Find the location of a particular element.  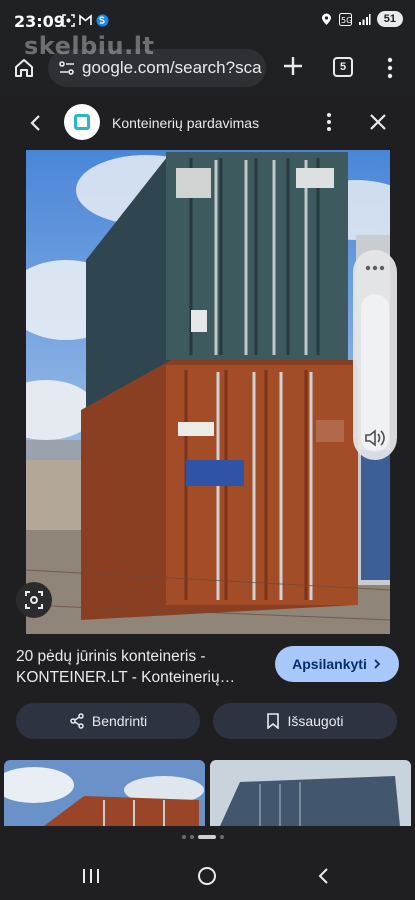

bookmark-icon is located at coordinates (273, 721).